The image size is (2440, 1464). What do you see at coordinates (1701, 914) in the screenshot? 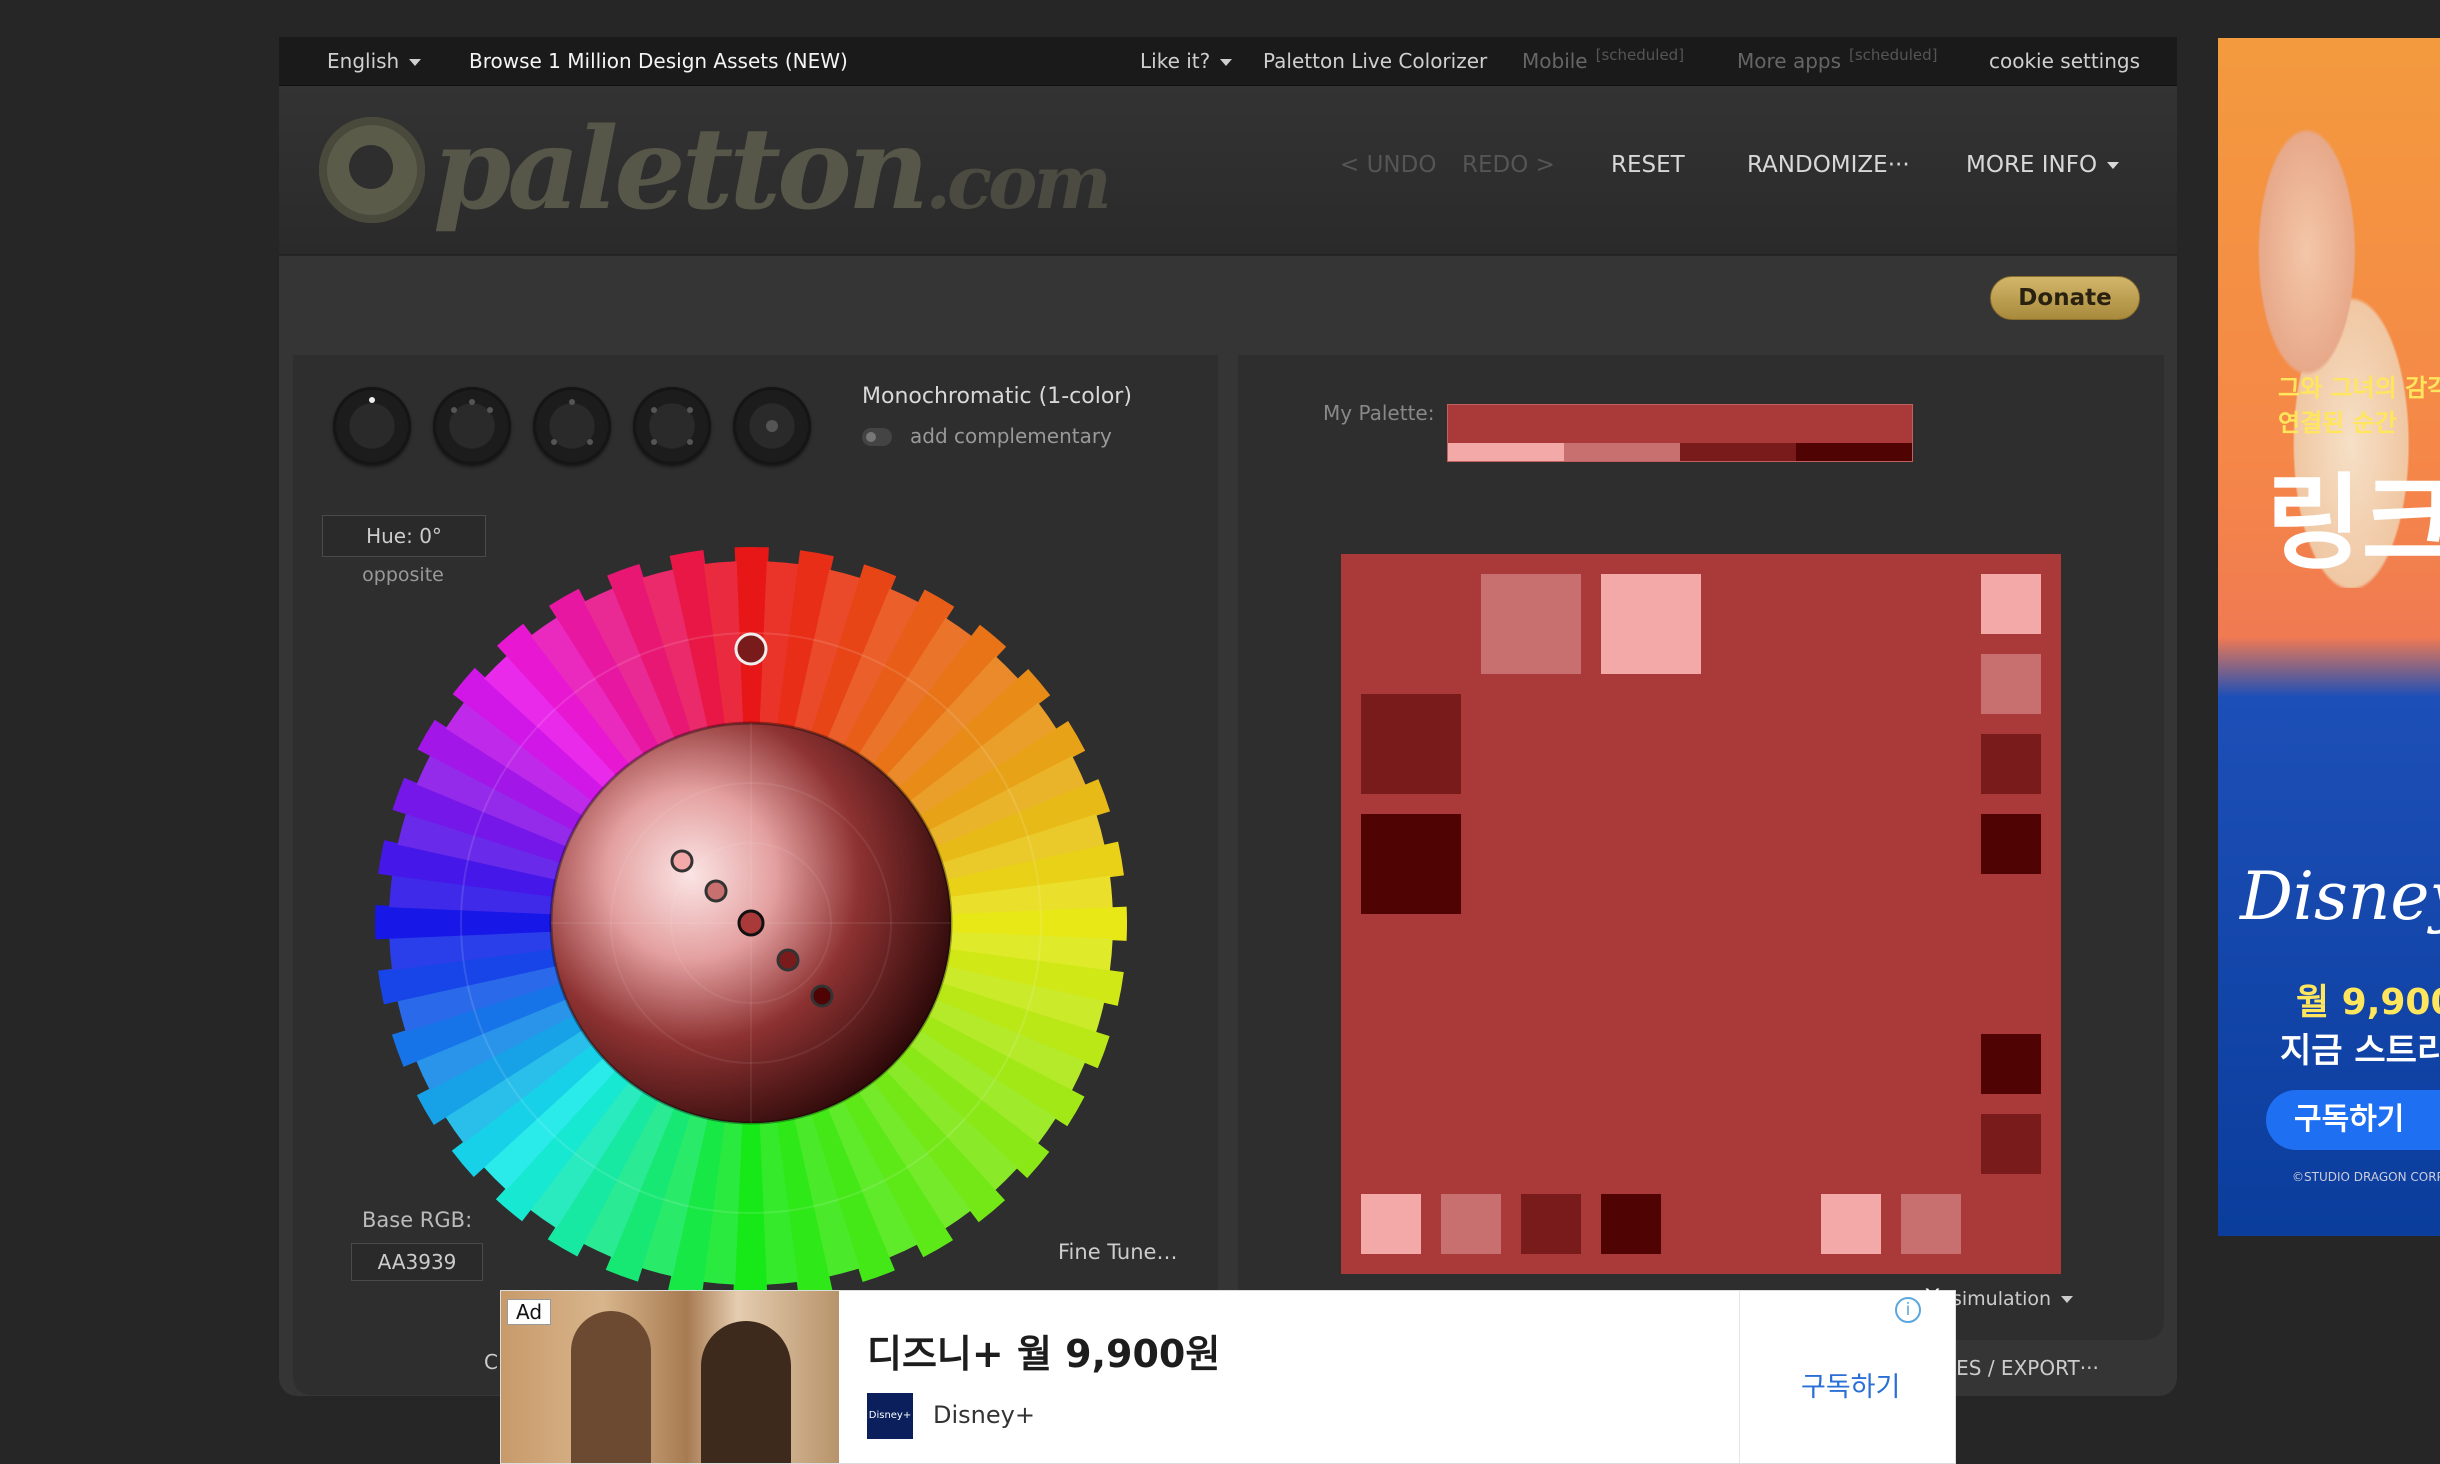
I see `palette-preview` at bounding box center [1701, 914].